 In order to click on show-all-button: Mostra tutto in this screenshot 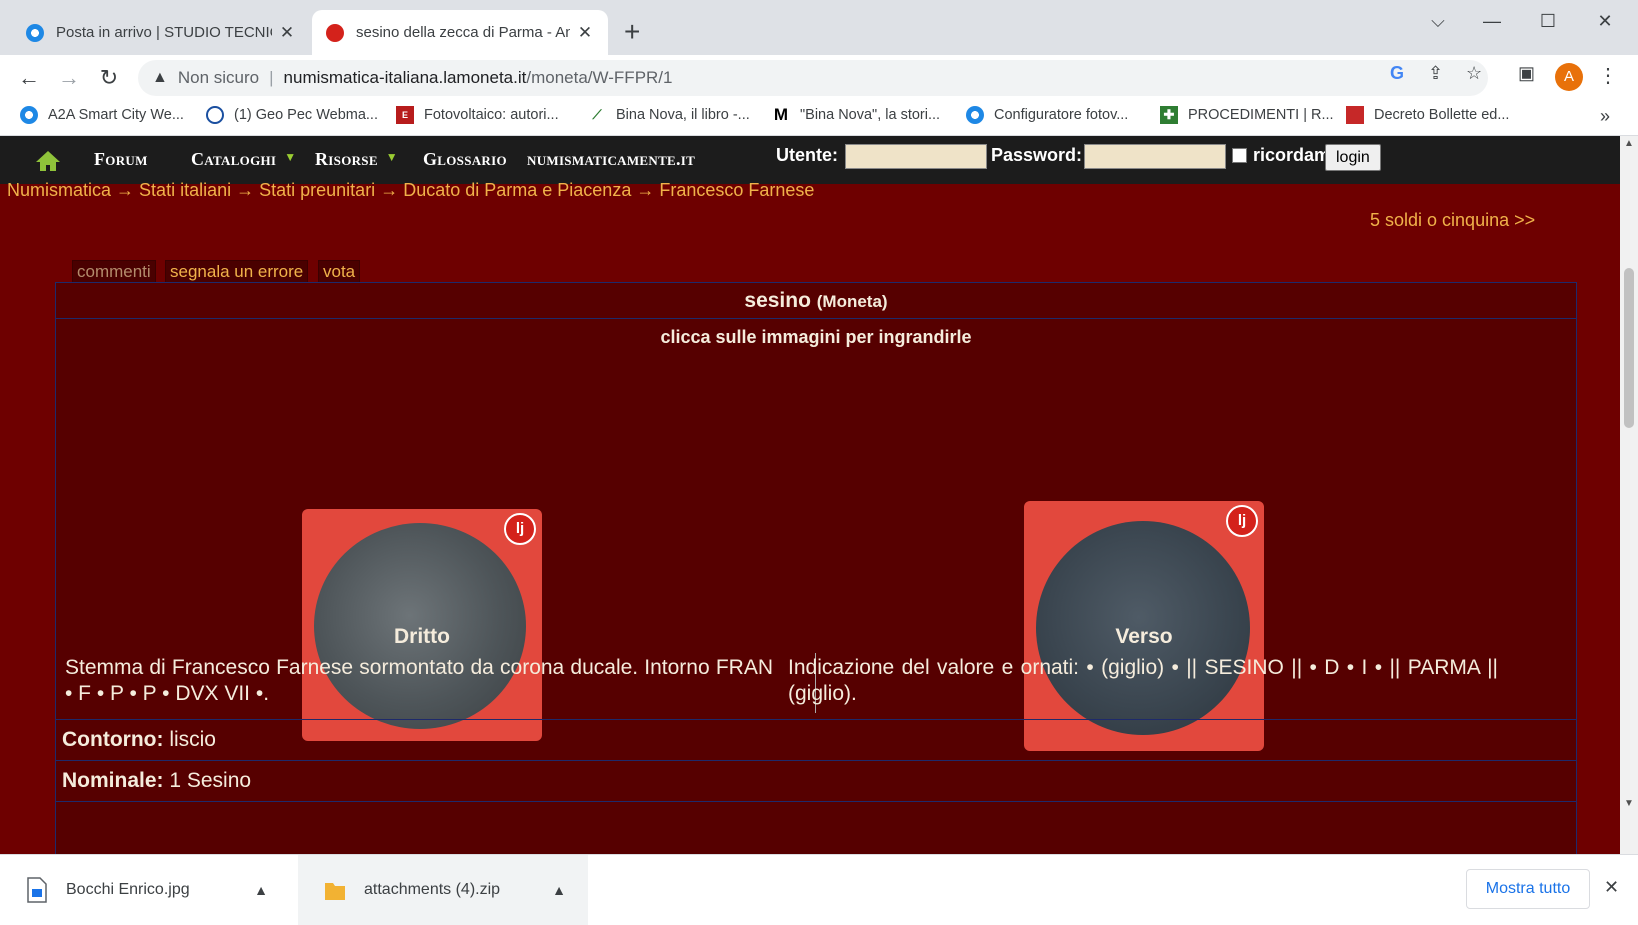, I will do `click(1528, 889)`.